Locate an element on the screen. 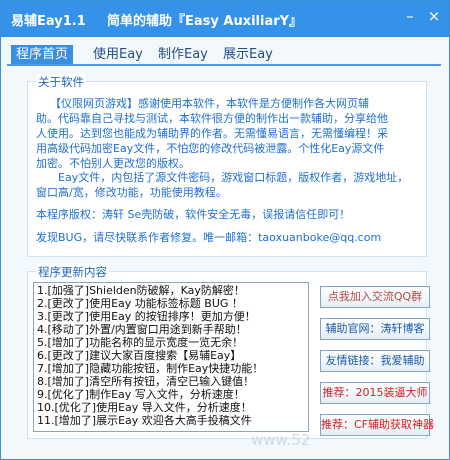  title-bar: 易辅Eay1.1 简单的辅助『Easy AuxiliarY』 – × is located at coordinates (225, 19).